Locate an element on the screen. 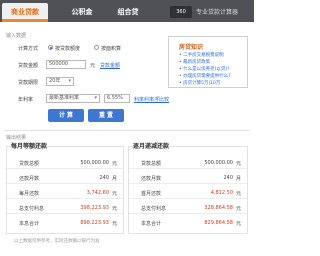 The image size is (320, 256). knowledge-link: 房贷计算5万|10万 is located at coordinates (199, 83).